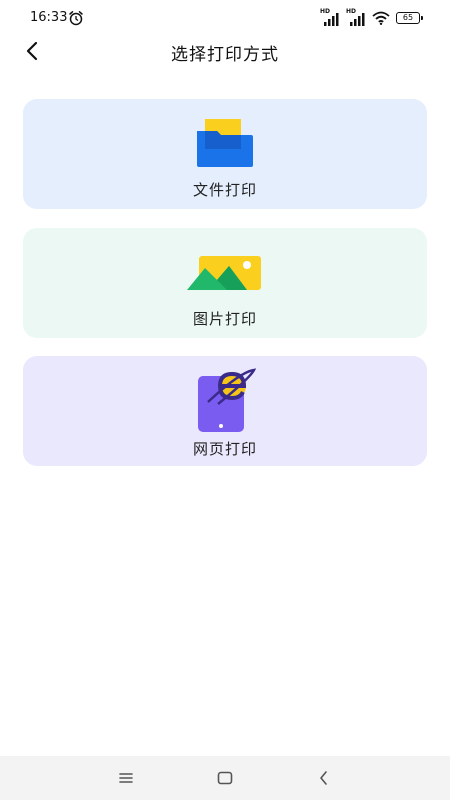  I want to click on header: 选择打印方式, so click(225, 52).